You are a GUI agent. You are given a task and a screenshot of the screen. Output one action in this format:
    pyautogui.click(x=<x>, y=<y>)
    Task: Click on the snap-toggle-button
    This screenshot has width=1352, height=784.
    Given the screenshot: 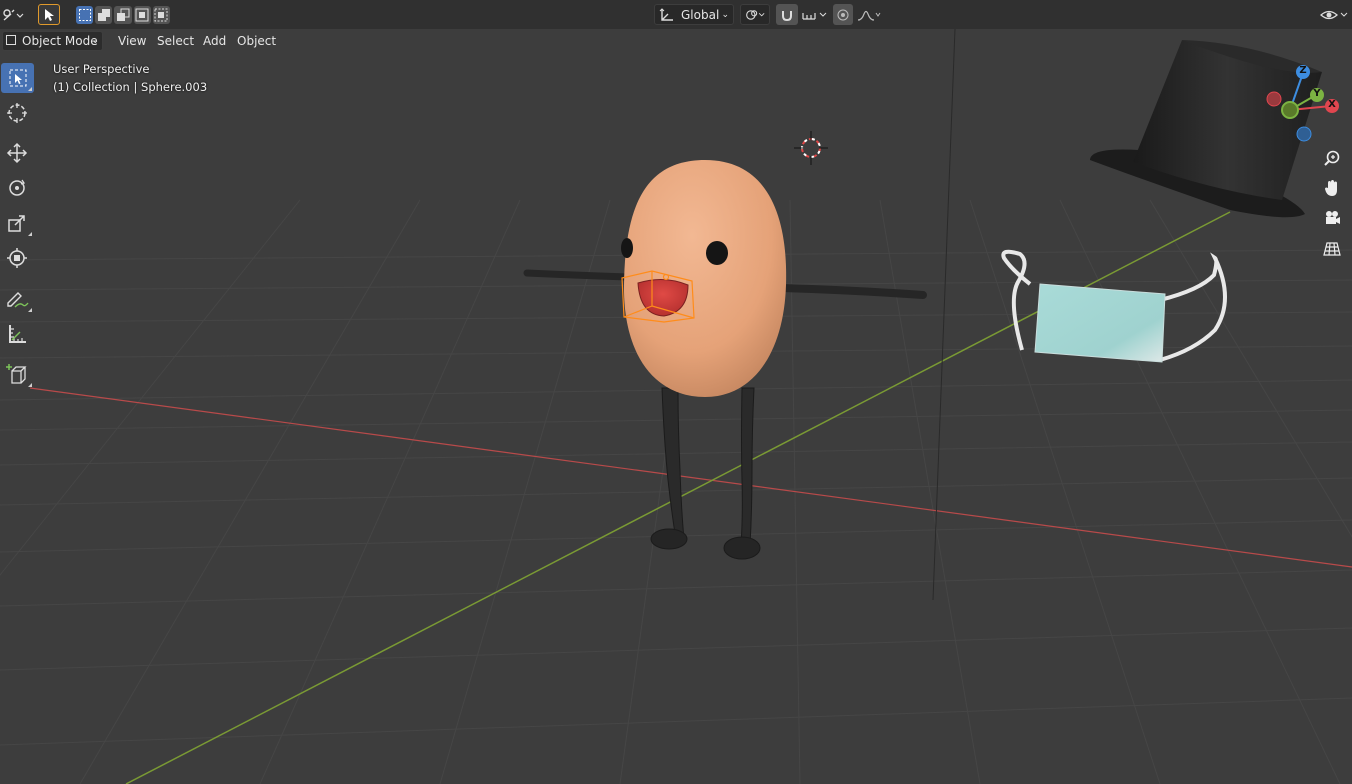 What is the action you would take?
    pyautogui.click(x=787, y=14)
    